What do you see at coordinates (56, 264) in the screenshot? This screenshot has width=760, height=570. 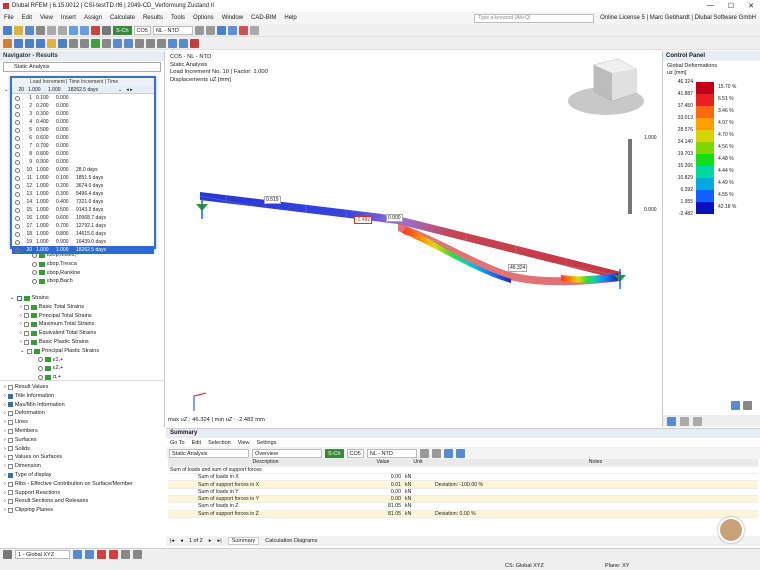 I see `tree-item: εbop,Tresca` at bounding box center [56, 264].